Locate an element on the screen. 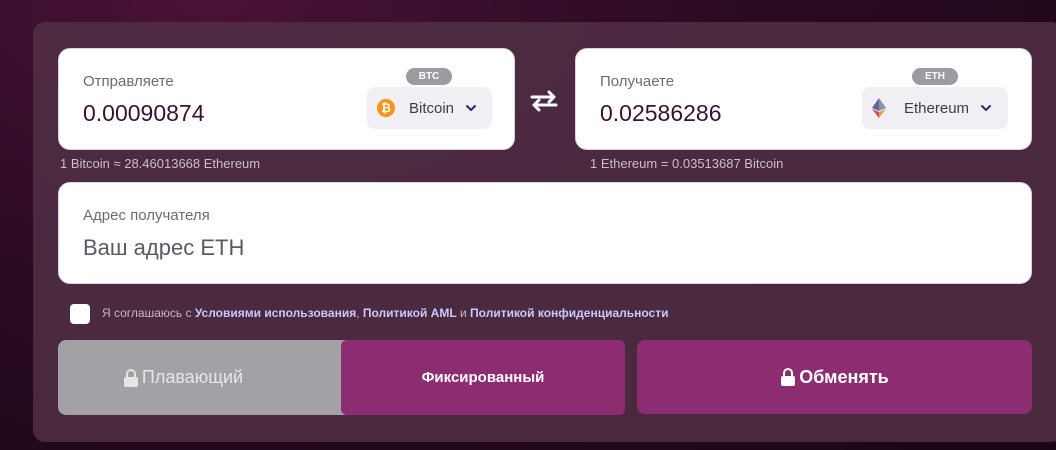  receive-rate: 1 Ethereum = 0.03513687 Bitcoin is located at coordinates (687, 163).